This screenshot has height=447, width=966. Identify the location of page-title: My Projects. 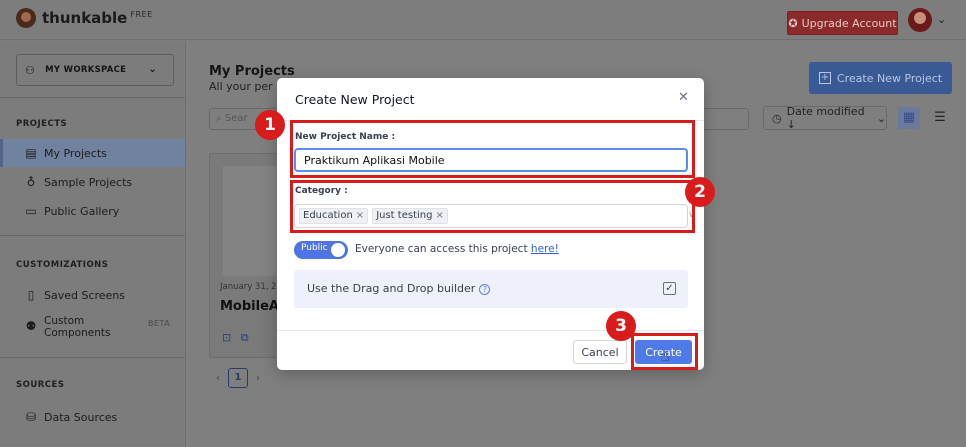
(252, 71).